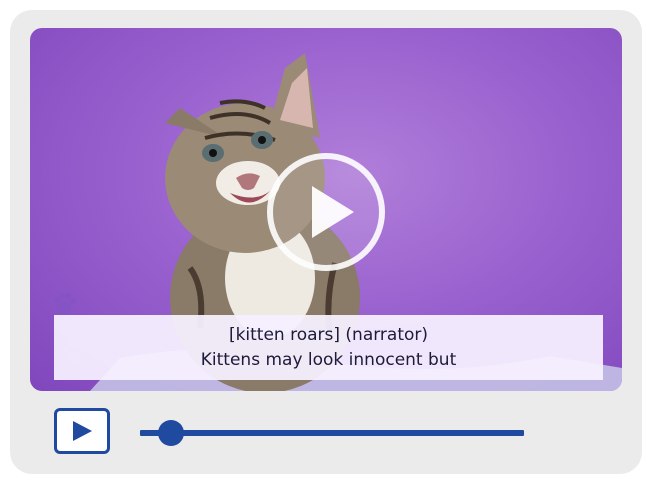 The width and height of the screenshot is (652, 484). I want to click on caption-line-2: Kittens may look innocent but, so click(328, 359).